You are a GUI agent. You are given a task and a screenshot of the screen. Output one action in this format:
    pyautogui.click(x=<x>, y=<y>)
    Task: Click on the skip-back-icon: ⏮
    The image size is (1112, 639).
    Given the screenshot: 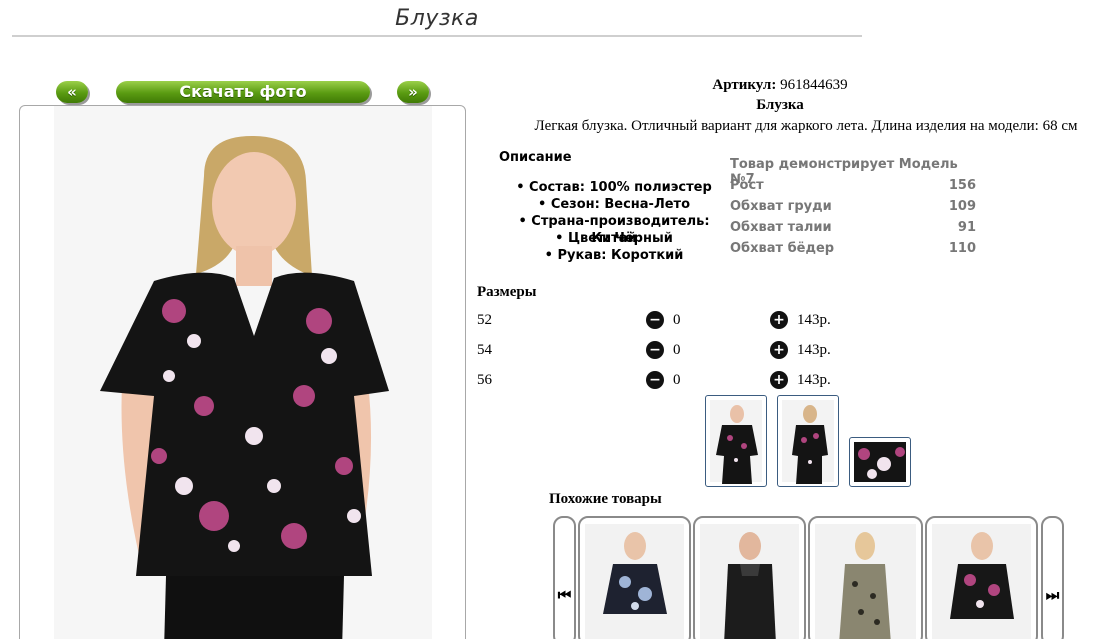 What is the action you would take?
    pyautogui.click(x=564, y=595)
    